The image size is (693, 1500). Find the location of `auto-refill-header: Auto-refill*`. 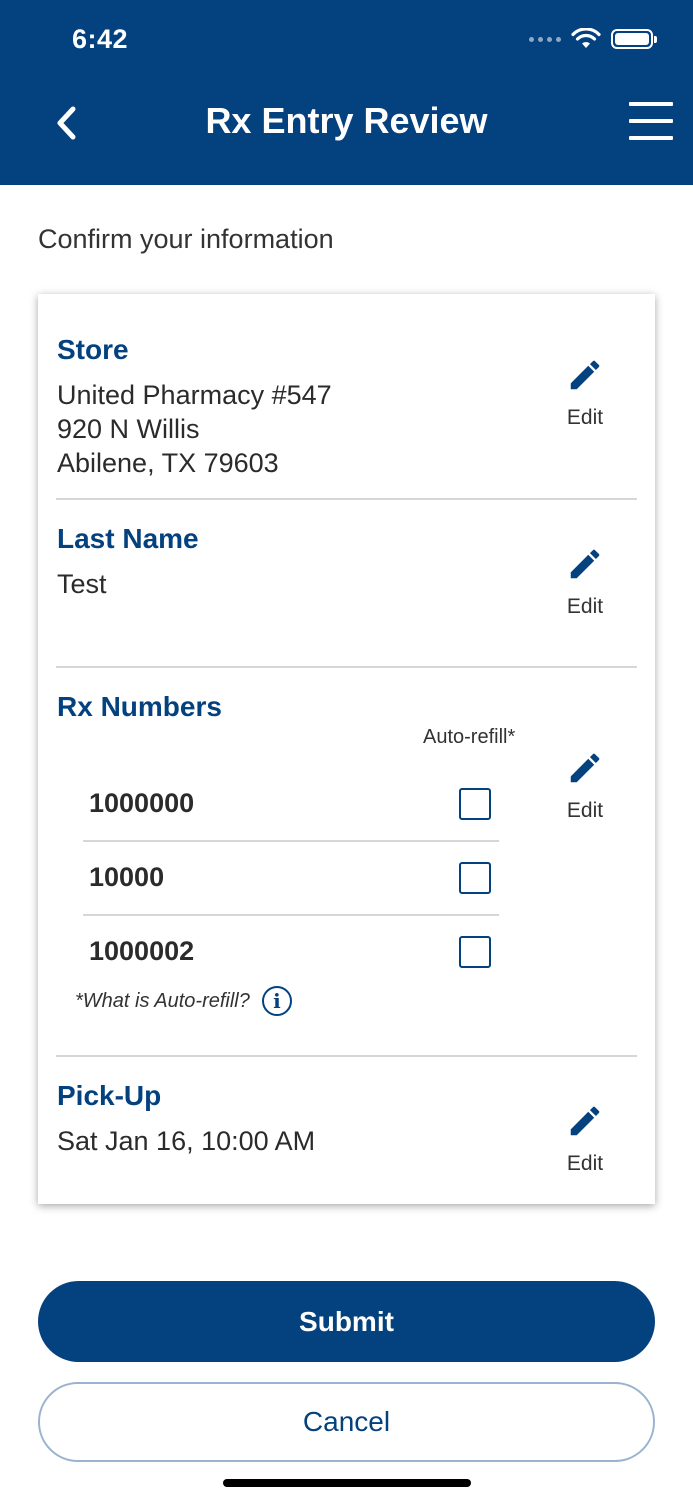

auto-refill-header: Auto-refill* is located at coordinates (469, 737).